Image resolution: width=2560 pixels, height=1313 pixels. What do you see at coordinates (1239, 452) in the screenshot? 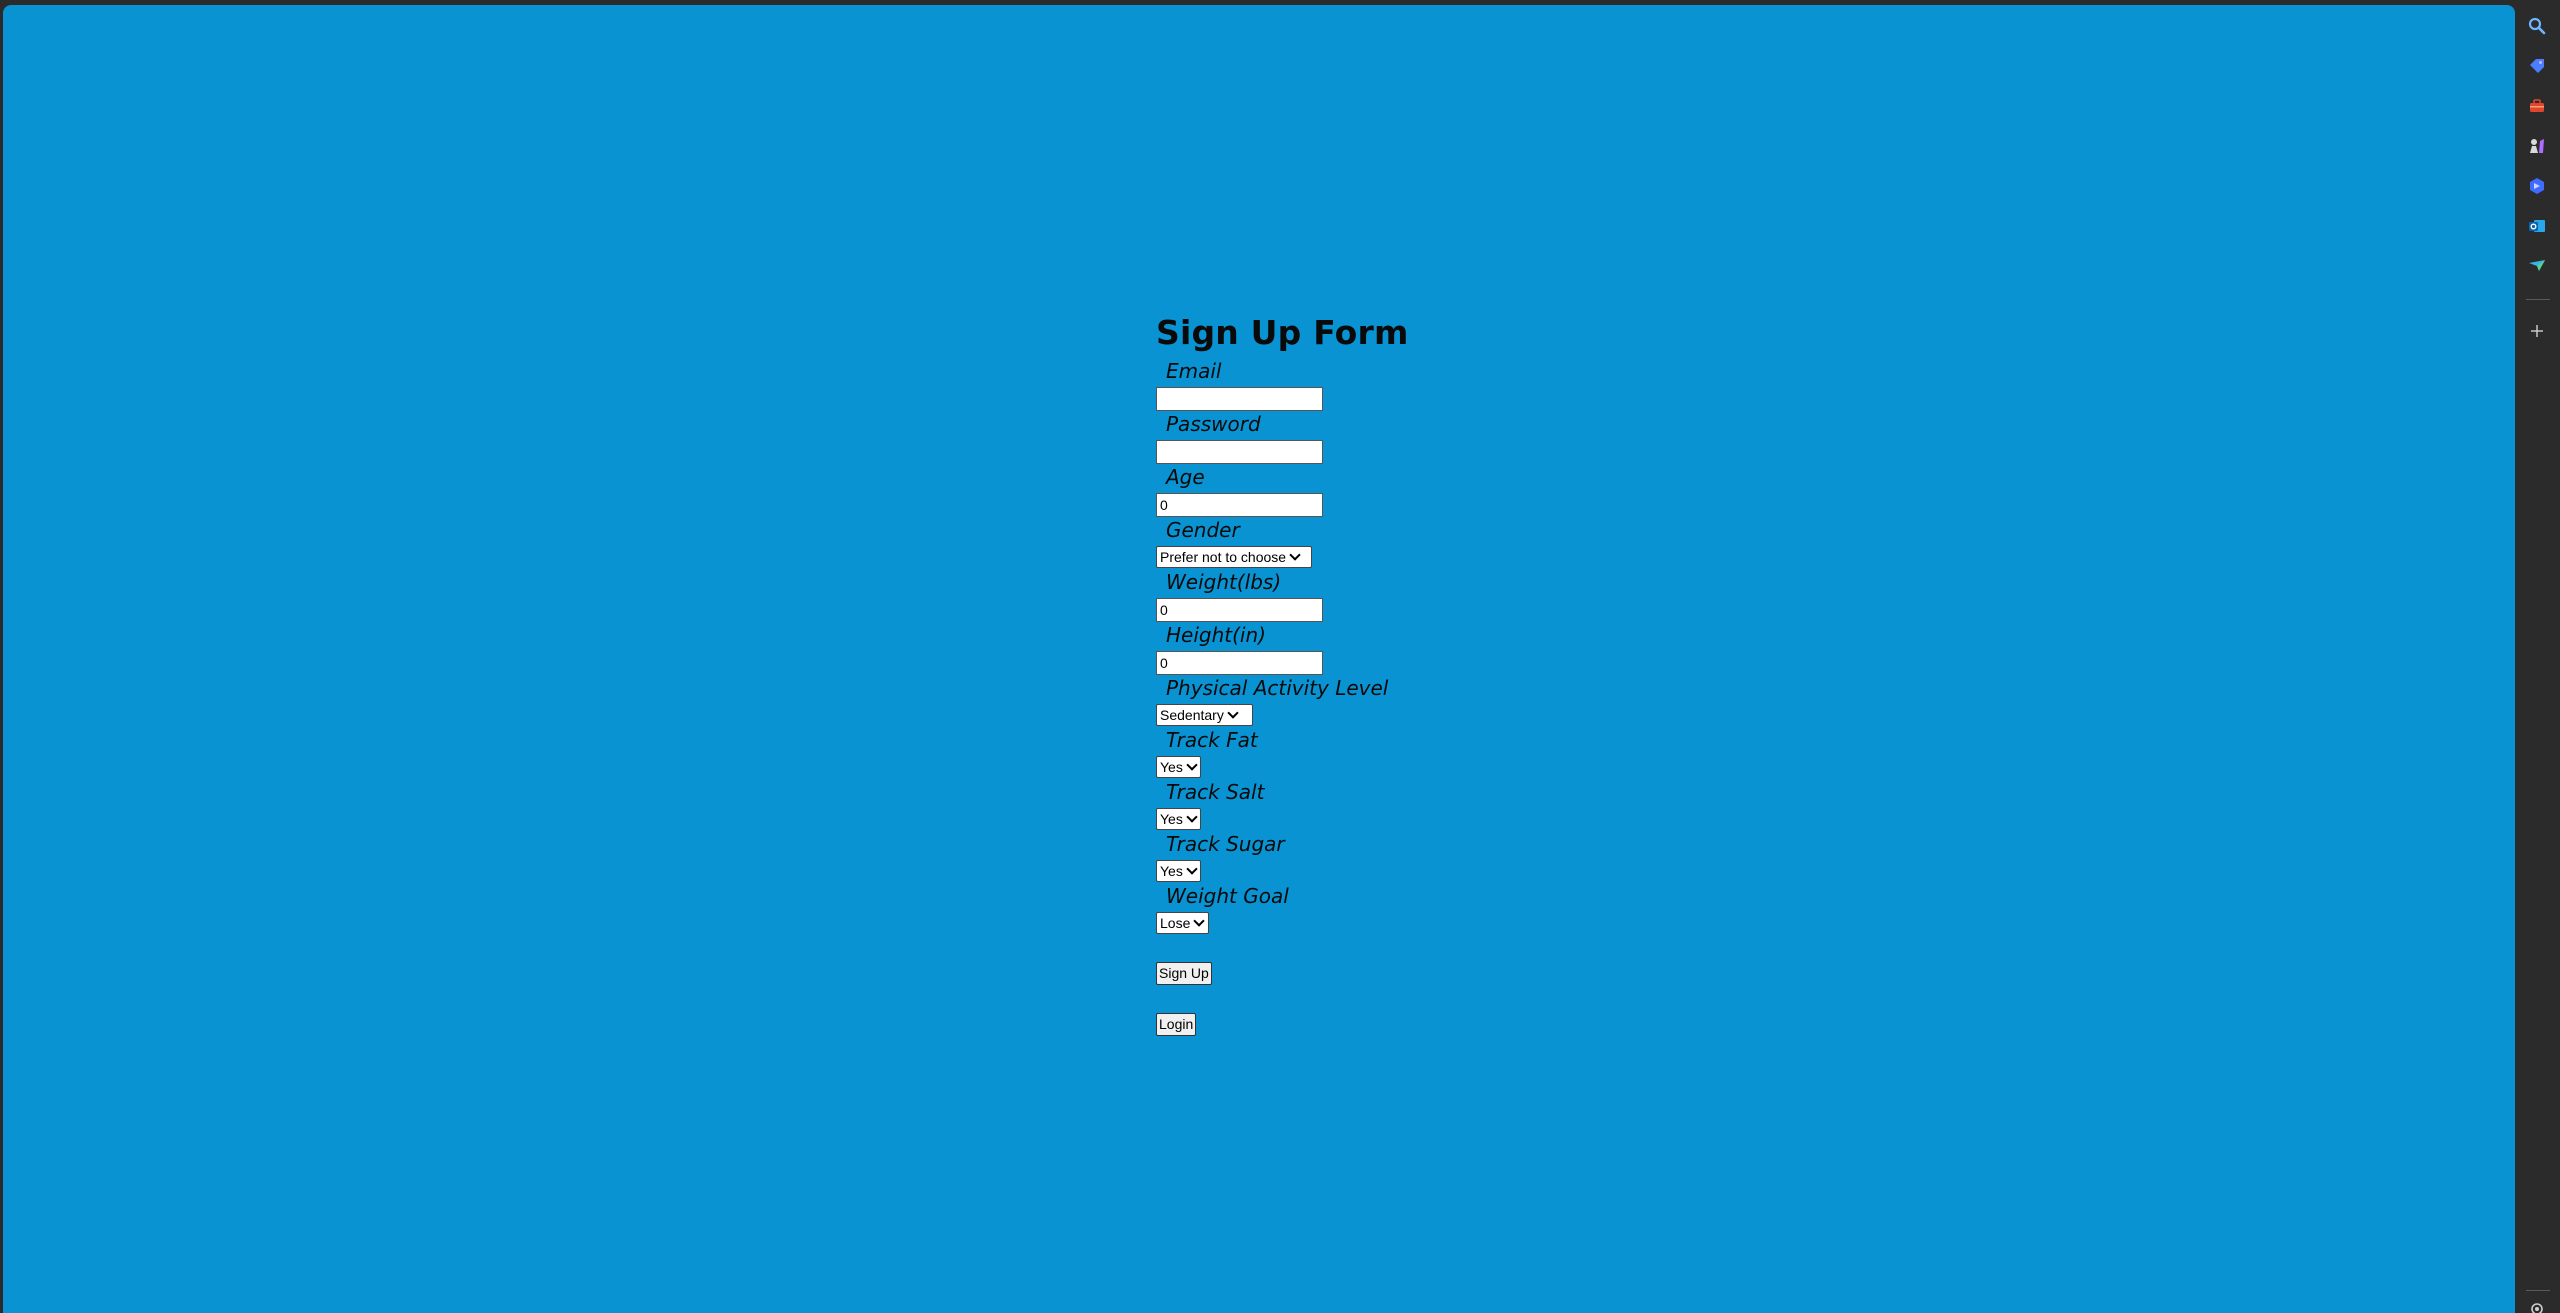
I see `password-field` at bounding box center [1239, 452].